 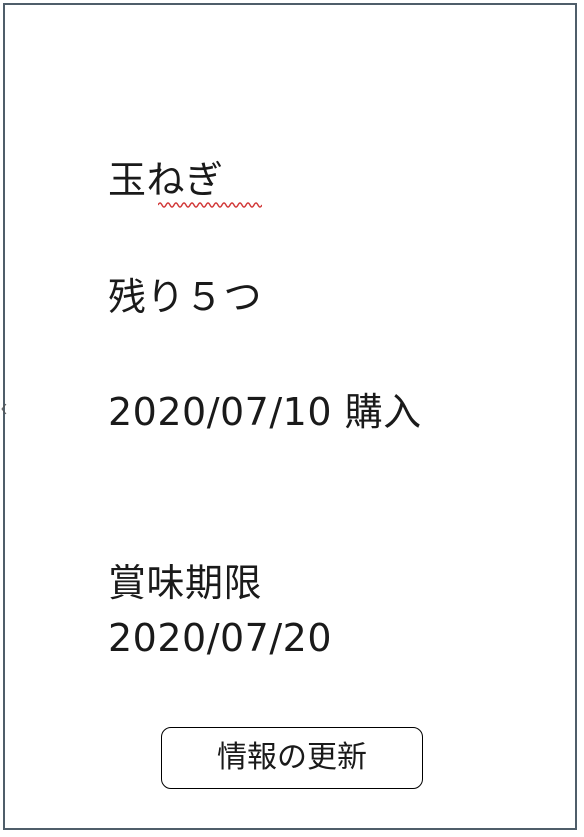 I want to click on item-name: 玉ねぎ, so click(x=166, y=180).